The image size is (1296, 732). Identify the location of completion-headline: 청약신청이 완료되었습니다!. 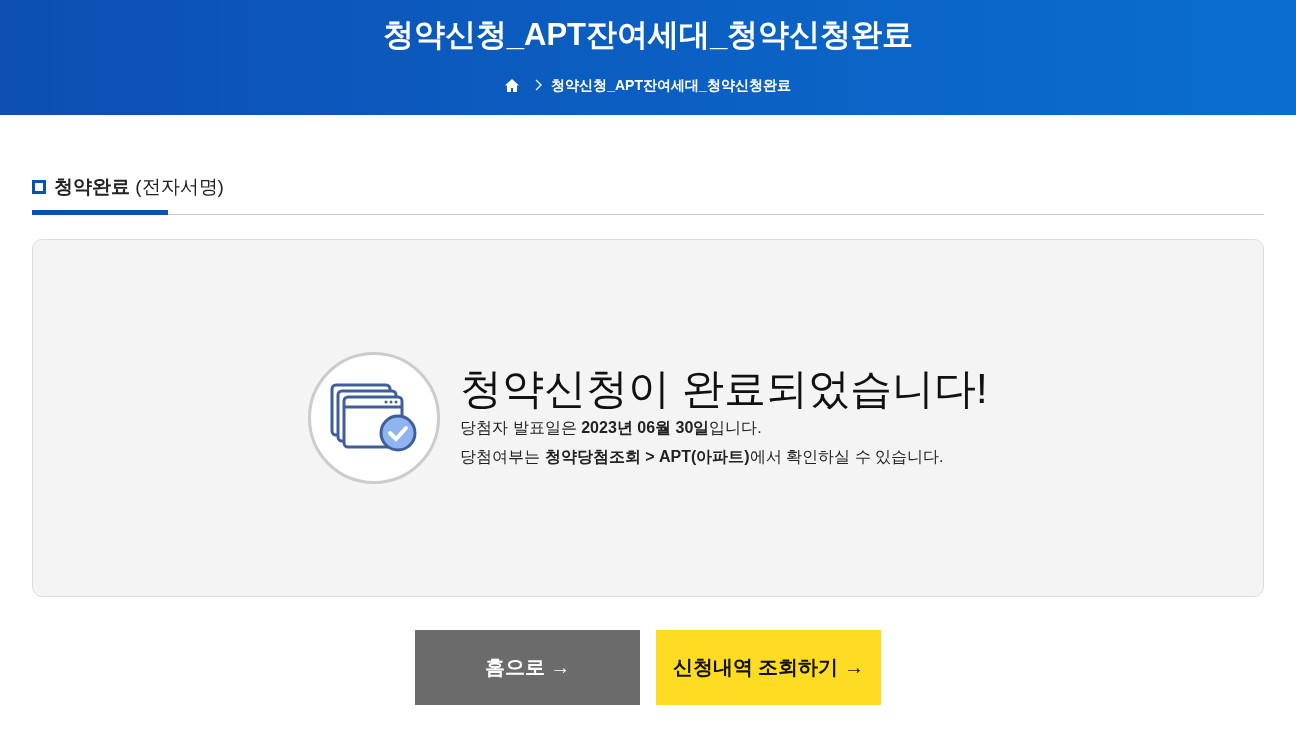
(724, 388).